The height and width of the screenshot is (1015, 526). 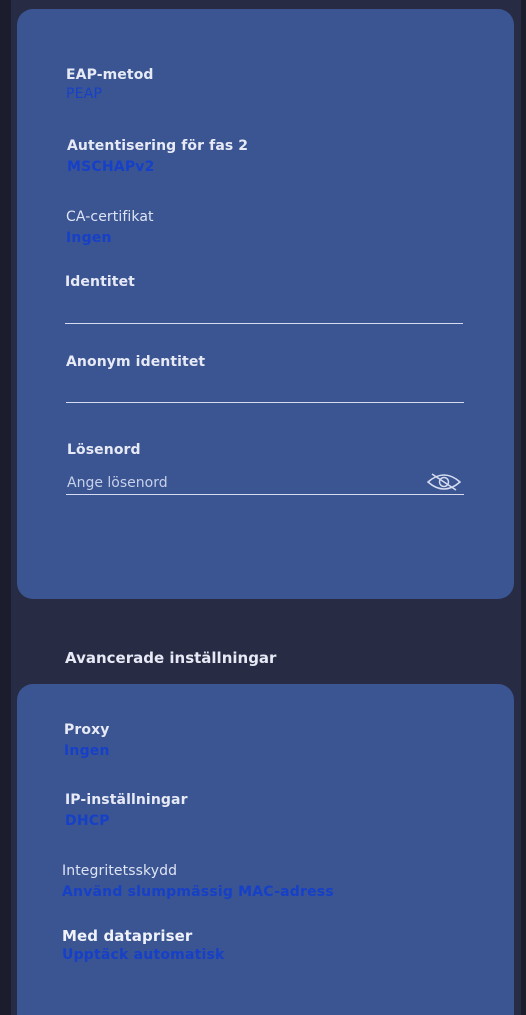 What do you see at coordinates (87, 740) in the screenshot?
I see `proxy-setting: Proxy Ingen` at bounding box center [87, 740].